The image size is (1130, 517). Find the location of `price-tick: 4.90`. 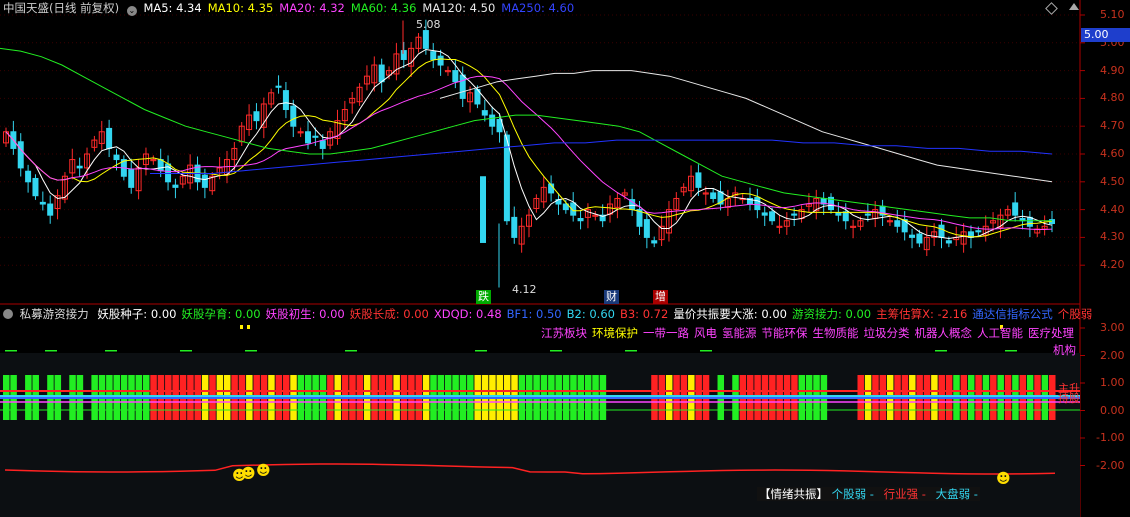

price-tick: 4.90 is located at coordinates (1112, 70).